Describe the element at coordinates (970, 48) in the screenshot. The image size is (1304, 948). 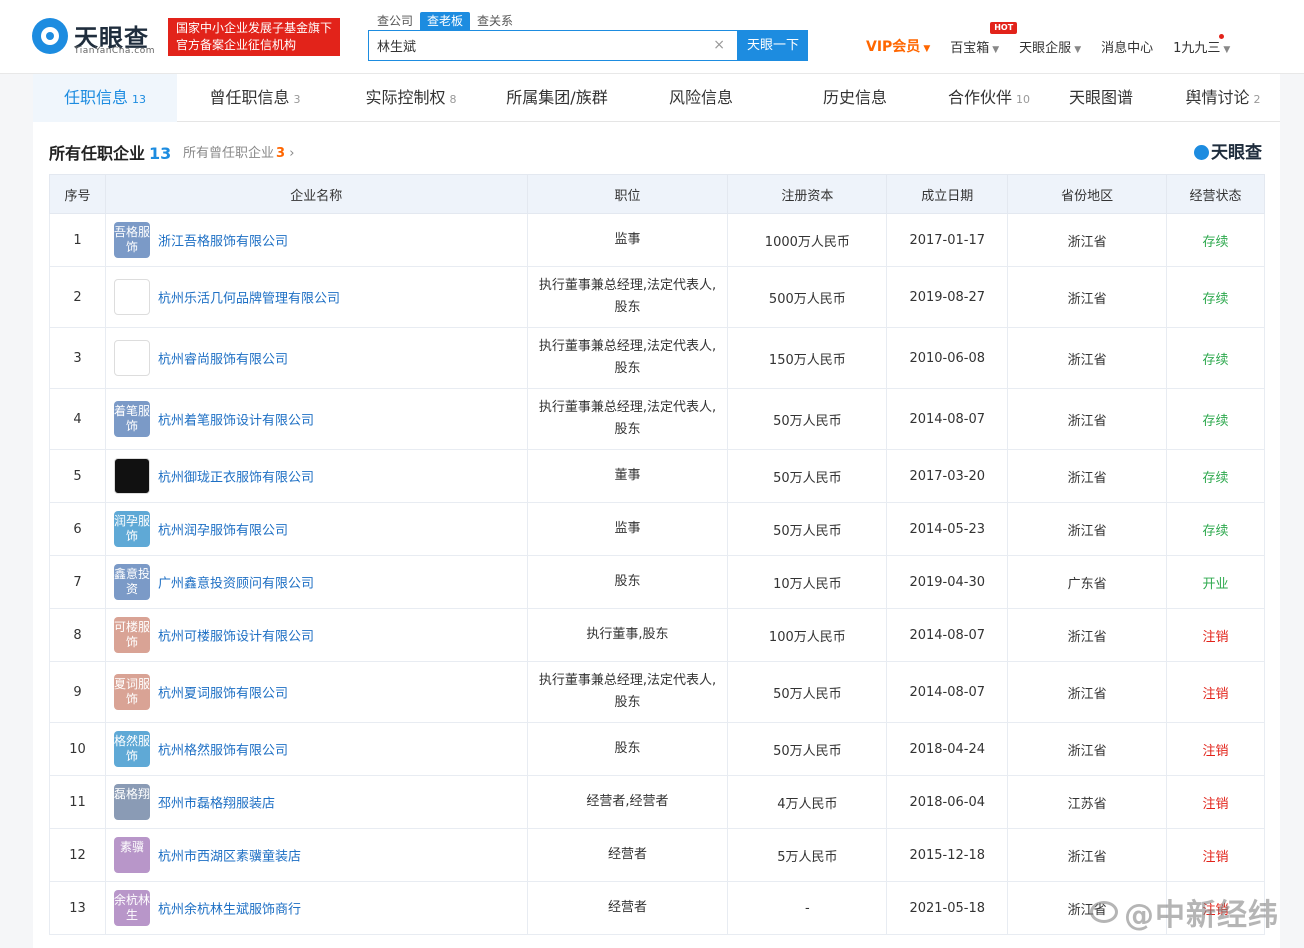
I see `treasure-label: 百宝箱` at that location.